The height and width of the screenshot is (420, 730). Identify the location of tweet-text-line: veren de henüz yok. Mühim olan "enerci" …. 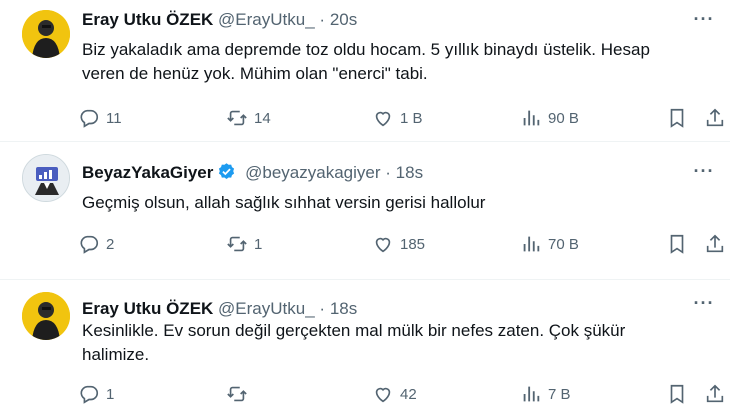
(255, 73).